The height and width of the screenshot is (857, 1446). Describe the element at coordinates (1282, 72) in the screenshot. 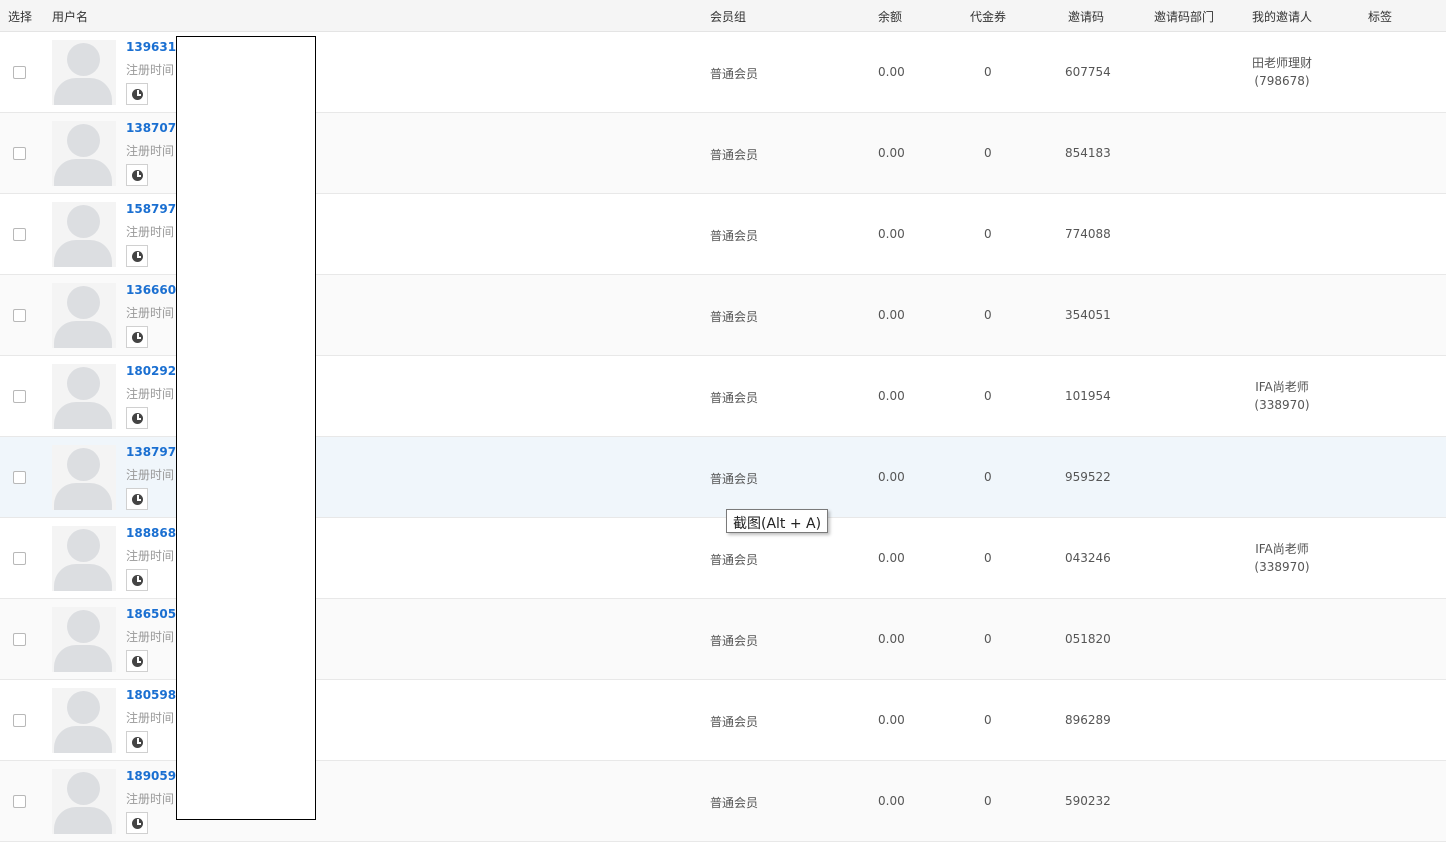

I see `inviter: 田老师理财 (798678)` at that location.